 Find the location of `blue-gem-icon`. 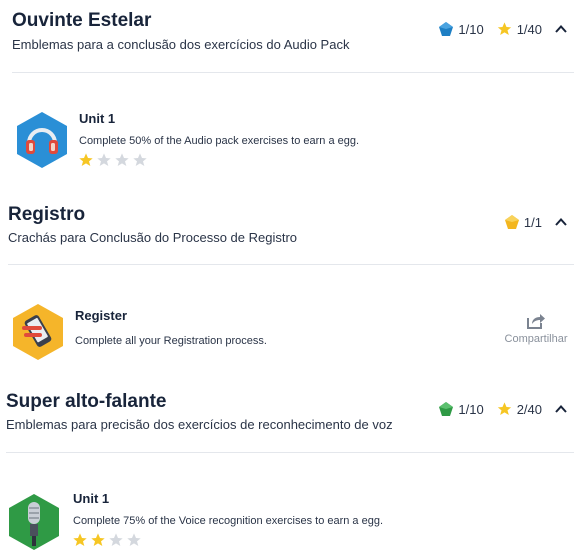

blue-gem-icon is located at coordinates (446, 29).